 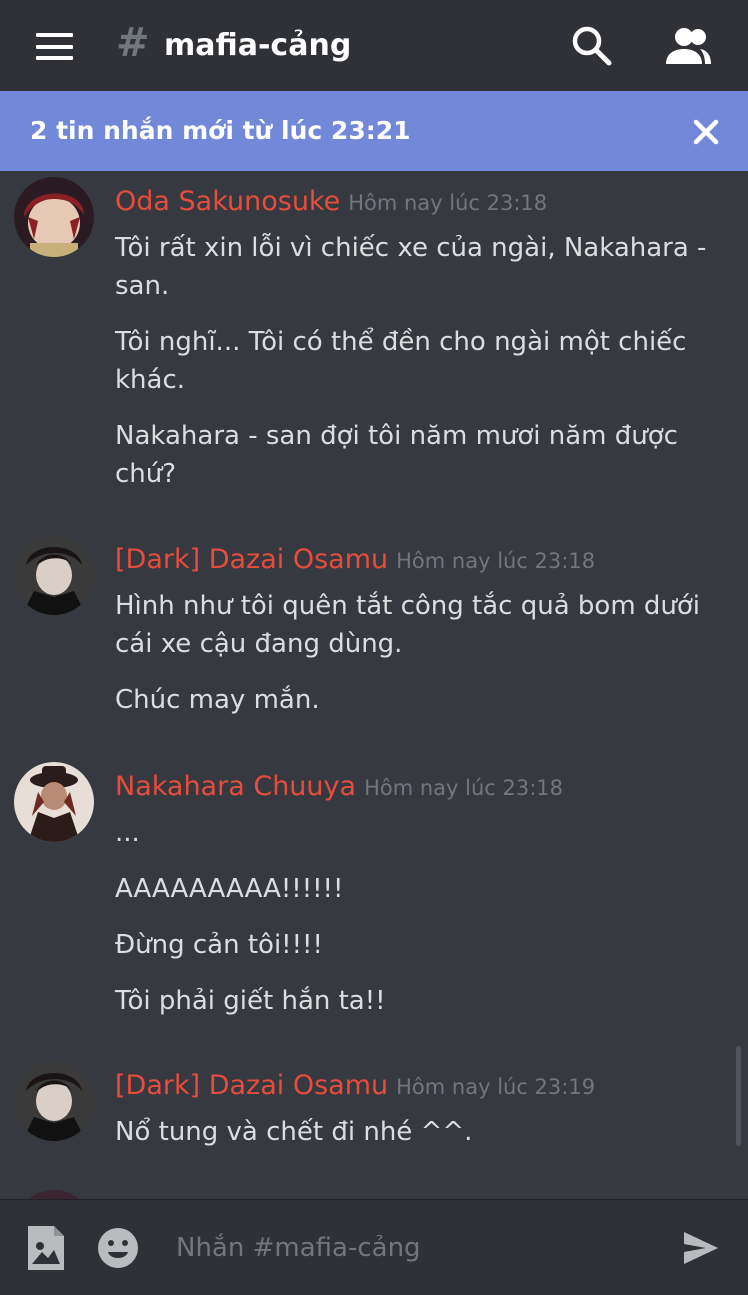 I want to click on message-header: Oda Sakunosuke Hôm nay lúc 23:18, so click(x=331, y=202).